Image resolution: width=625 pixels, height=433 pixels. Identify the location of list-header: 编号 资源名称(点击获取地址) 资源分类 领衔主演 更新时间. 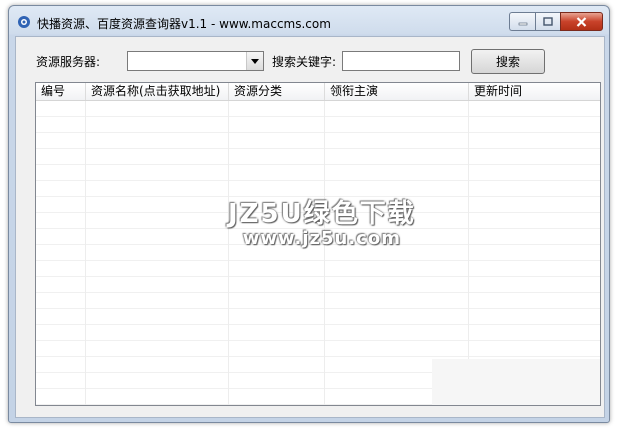
(318, 92).